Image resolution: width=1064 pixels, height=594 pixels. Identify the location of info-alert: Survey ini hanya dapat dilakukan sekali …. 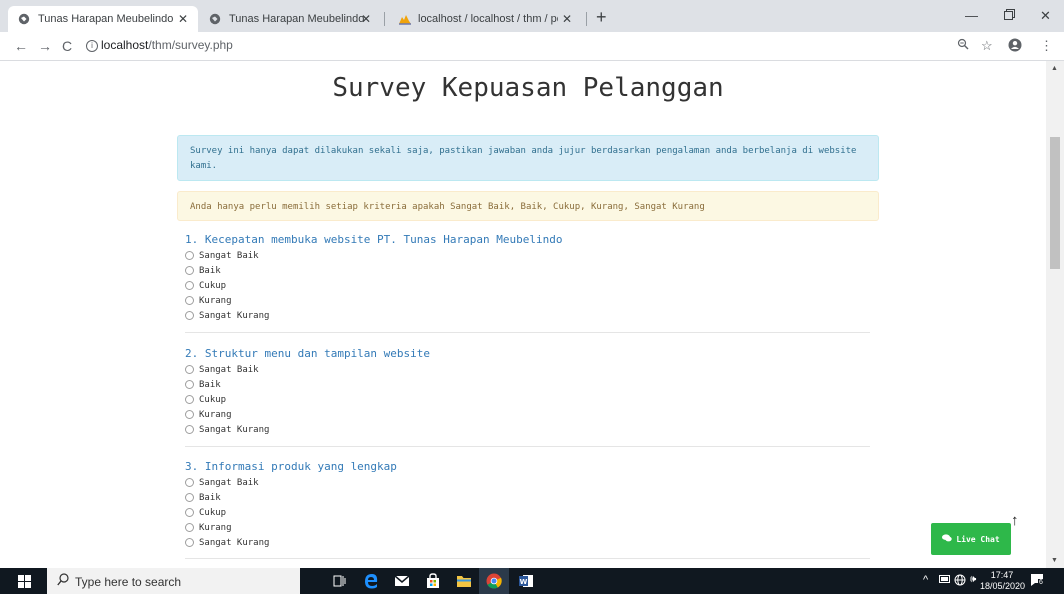
(528, 158).